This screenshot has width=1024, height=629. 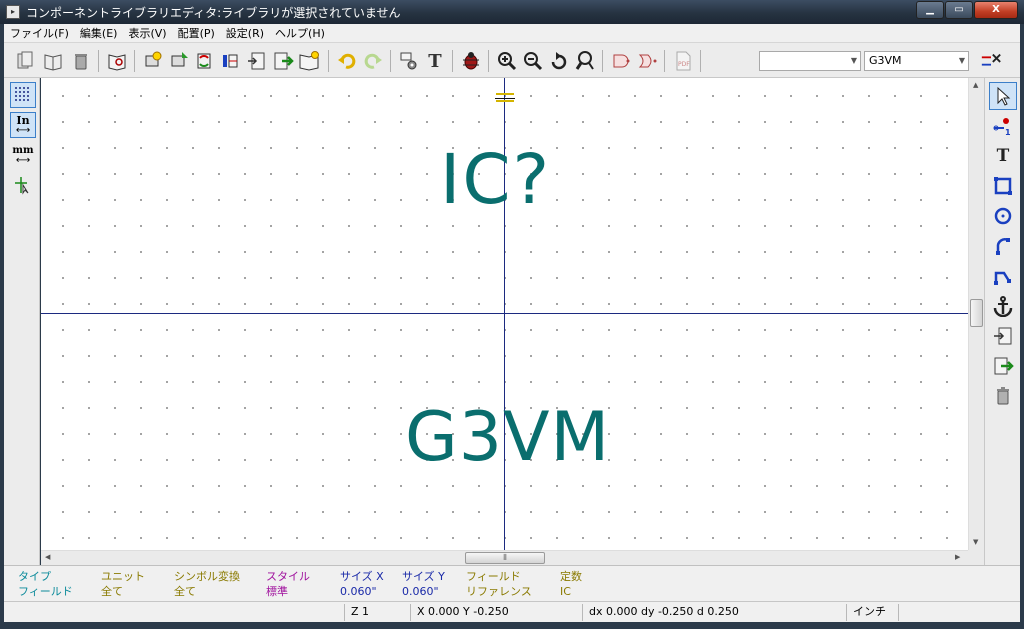 What do you see at coordinates (185, 591) in the screenshot?
I see `msg-value: 全て` at bounding box center [185, 591].